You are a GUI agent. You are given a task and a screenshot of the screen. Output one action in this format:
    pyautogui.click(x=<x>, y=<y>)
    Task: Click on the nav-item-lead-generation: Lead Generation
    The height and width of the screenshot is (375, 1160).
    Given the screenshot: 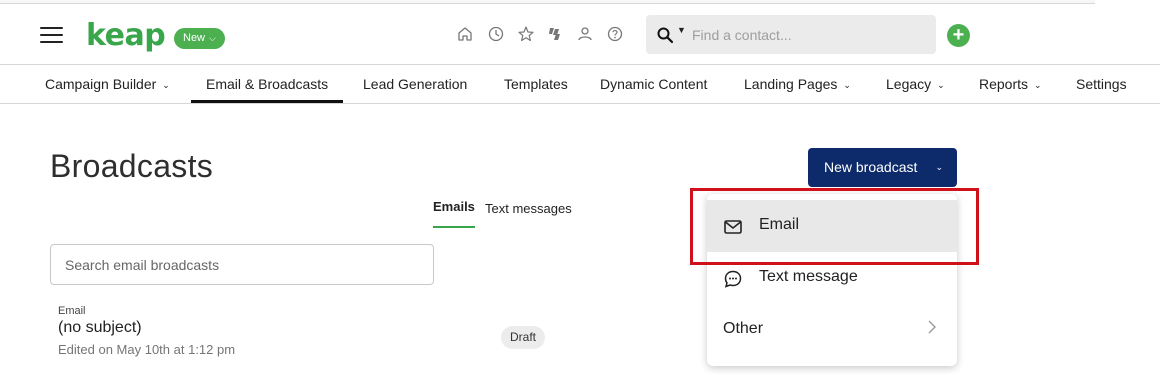 What is the action you would take?
    pyautogui.click(x=415, y=84)
    